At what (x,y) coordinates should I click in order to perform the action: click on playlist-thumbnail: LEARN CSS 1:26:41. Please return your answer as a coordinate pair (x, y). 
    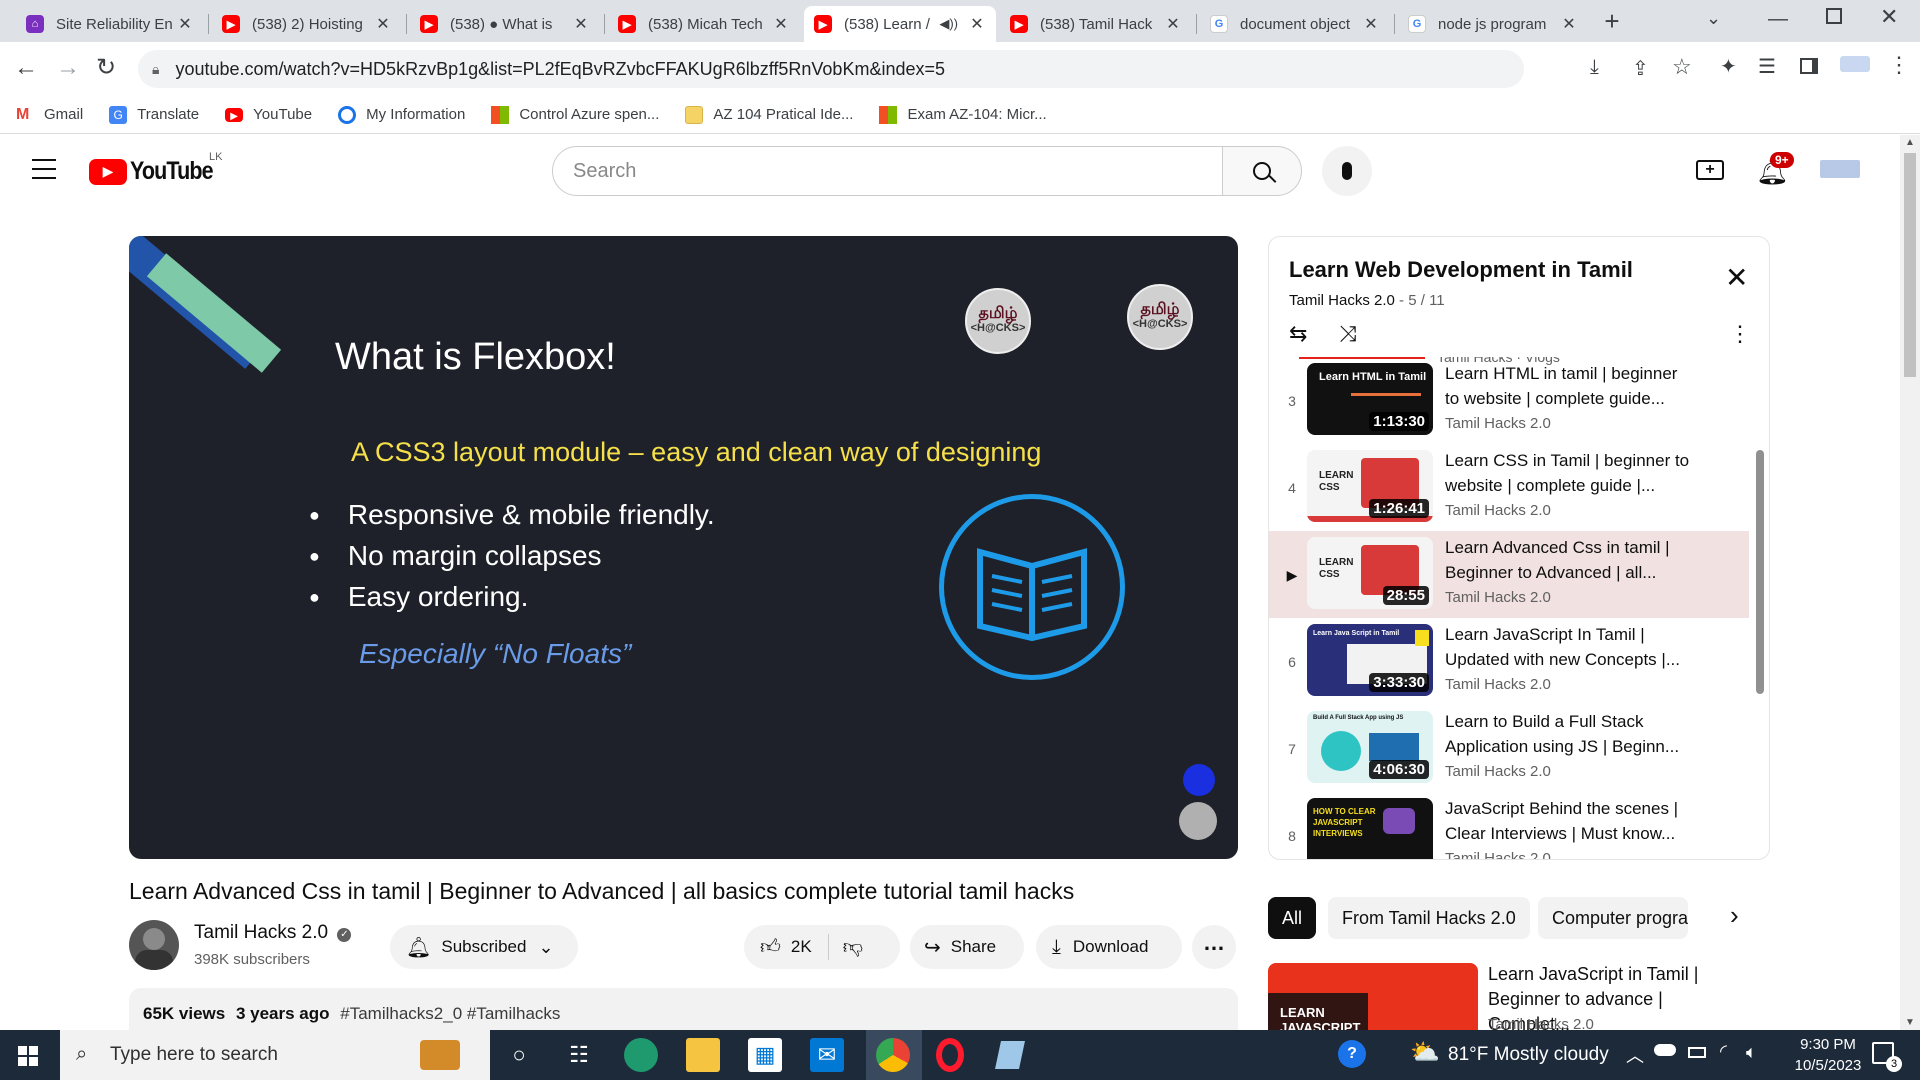
    Looking at the image, I should click on (1370, 486).